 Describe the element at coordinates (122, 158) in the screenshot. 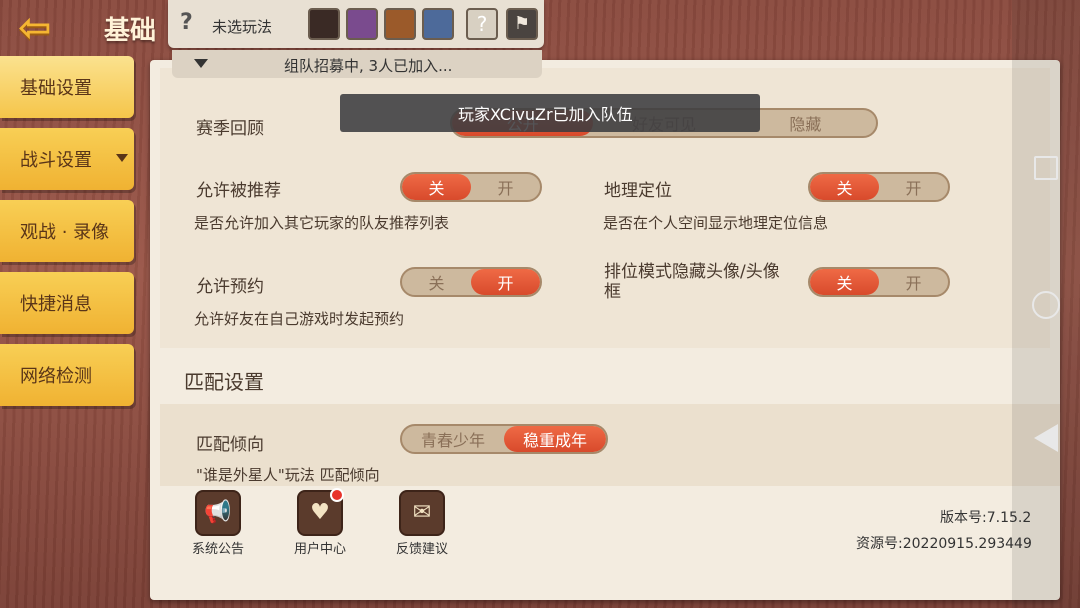

I see `caret-down-icon` at that location.